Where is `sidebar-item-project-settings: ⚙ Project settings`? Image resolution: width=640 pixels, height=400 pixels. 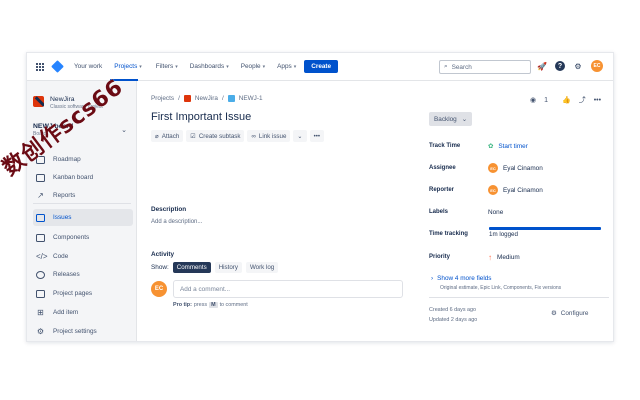 sidebar-item-project-settings: ⚙ Project settings is located at coordinates (83, 331).